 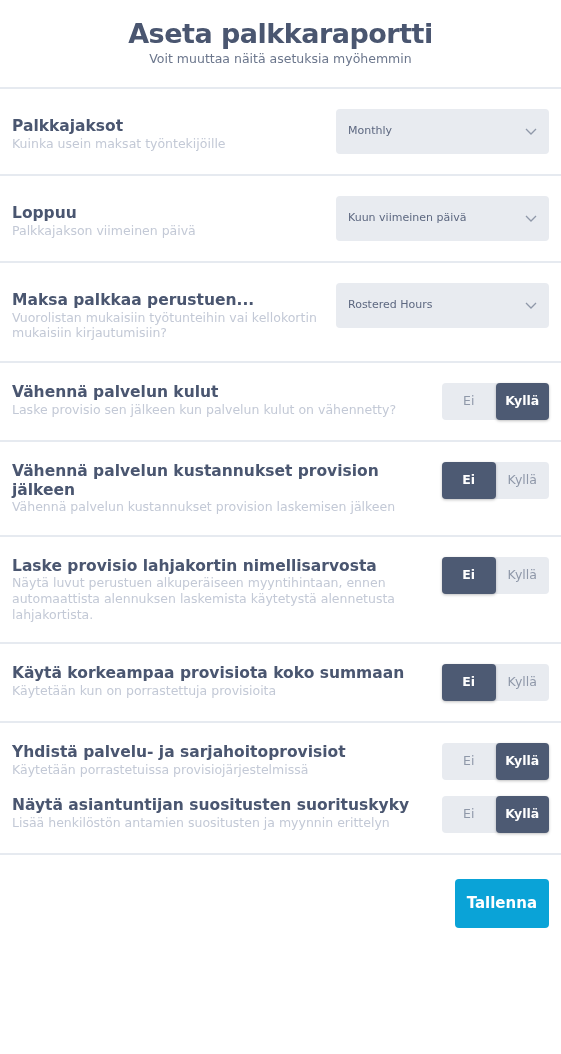 What do you see at coordinates (201, 822) in the screenshot?
I see `setting-description: Lisää henkilöstön antamien suositusten ja myynnin erittelyn` at bounding box center [201, 822].